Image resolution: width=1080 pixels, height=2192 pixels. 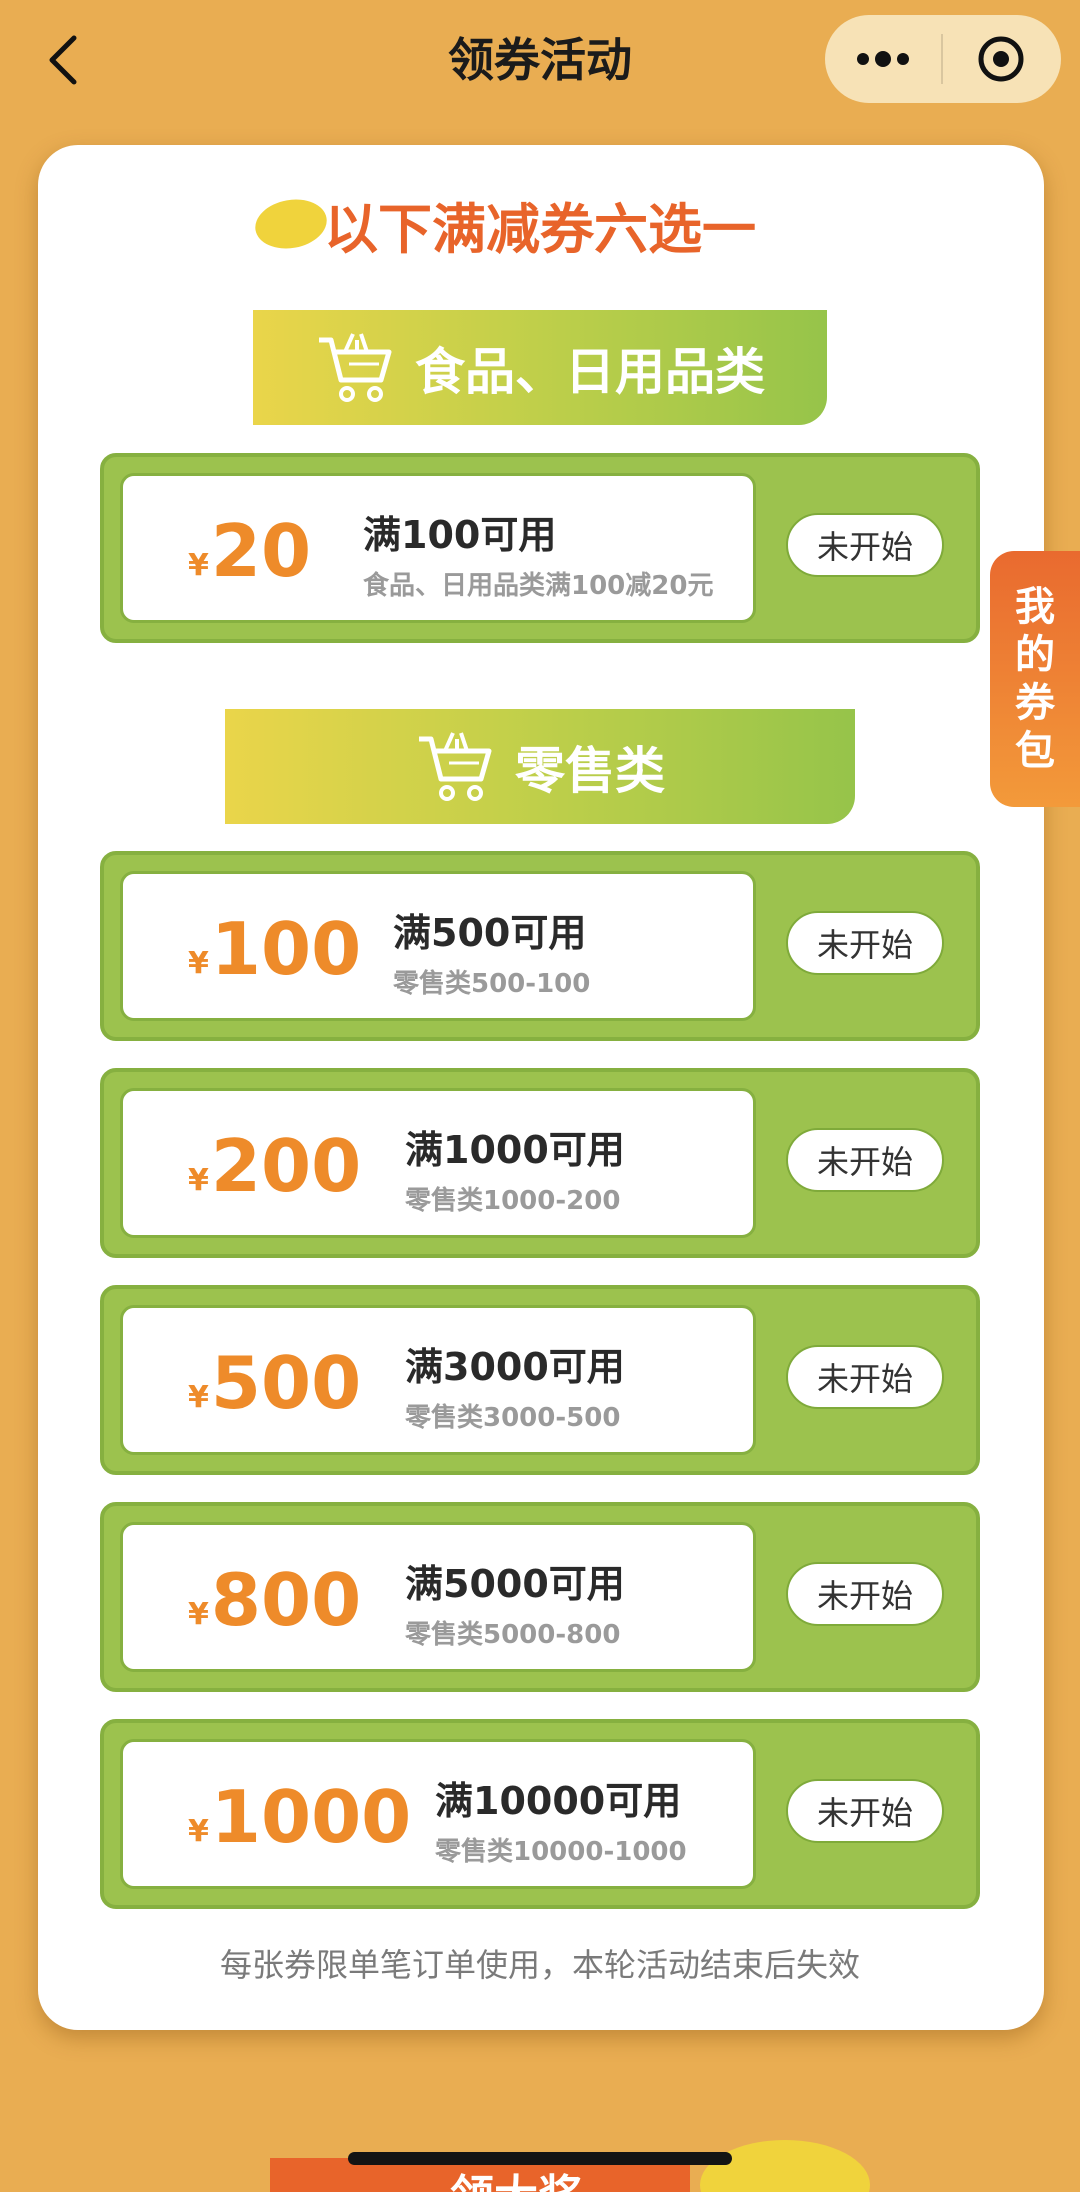 What do you see at coordinates (286, 1600) in the screenshot?
I see `amount-value: 800` at bounding box center [286, 1600].